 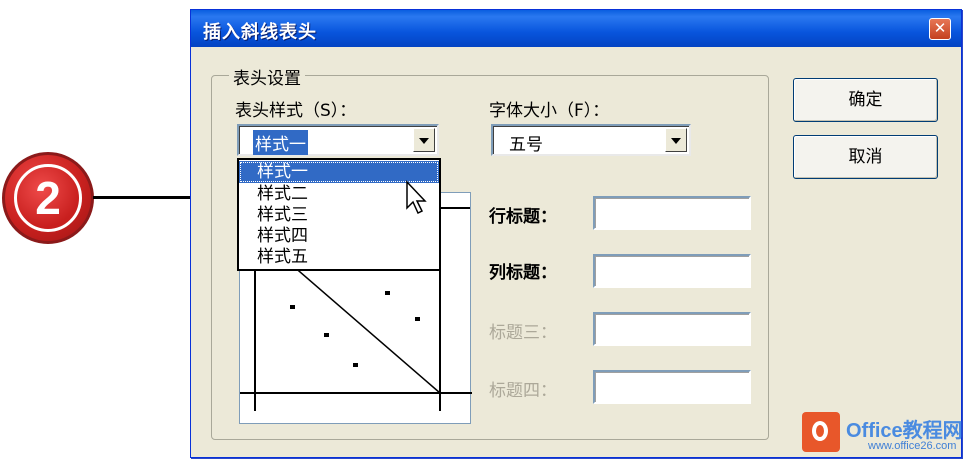 I want to click on row-title-label: 行标题：, so click(x=523, y=217).